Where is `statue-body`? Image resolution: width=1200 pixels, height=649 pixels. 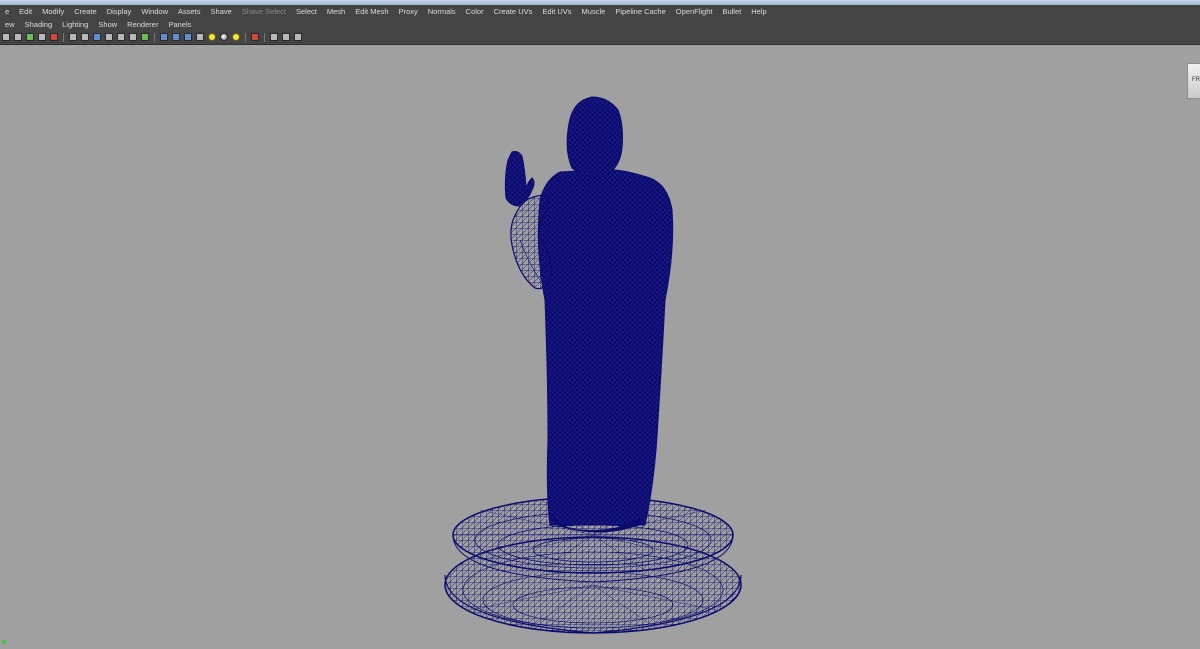 statue-body is located at coordinates (605, 351).